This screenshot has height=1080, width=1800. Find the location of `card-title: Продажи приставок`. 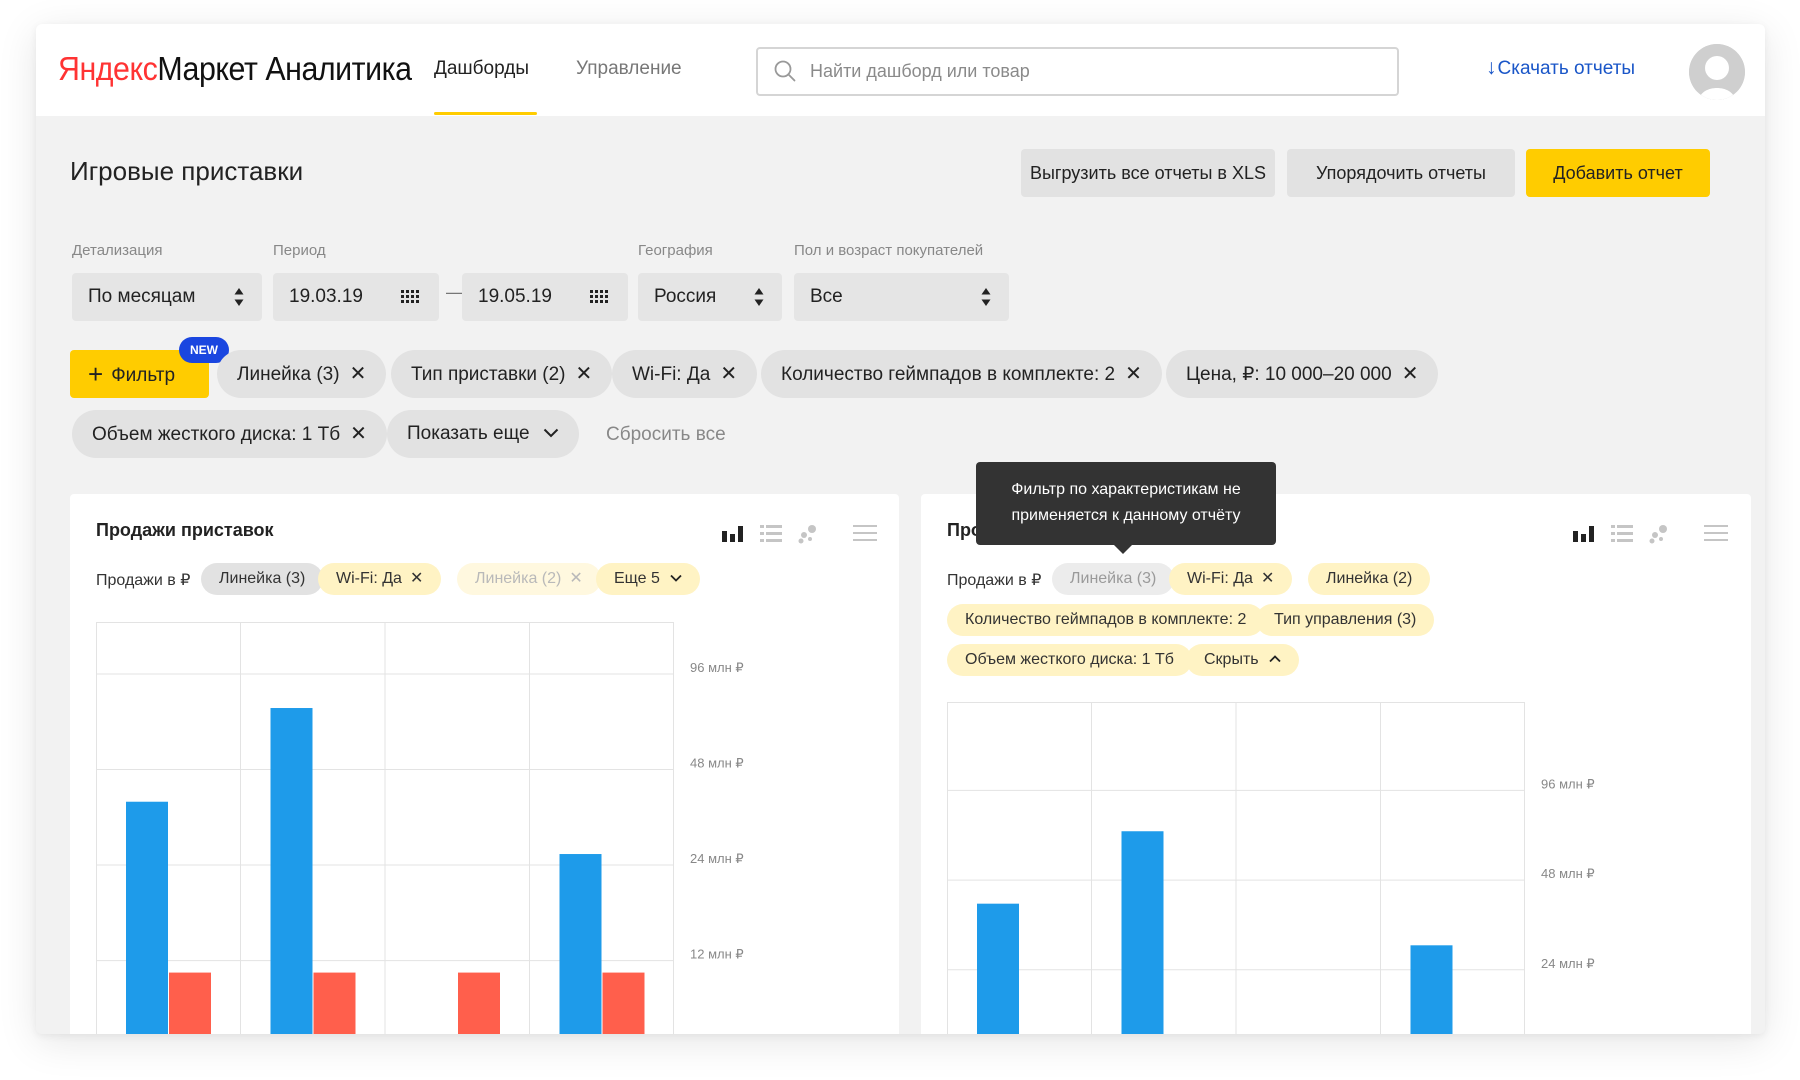

card-title: Продажи приставок is located at coordinates (185, 530).